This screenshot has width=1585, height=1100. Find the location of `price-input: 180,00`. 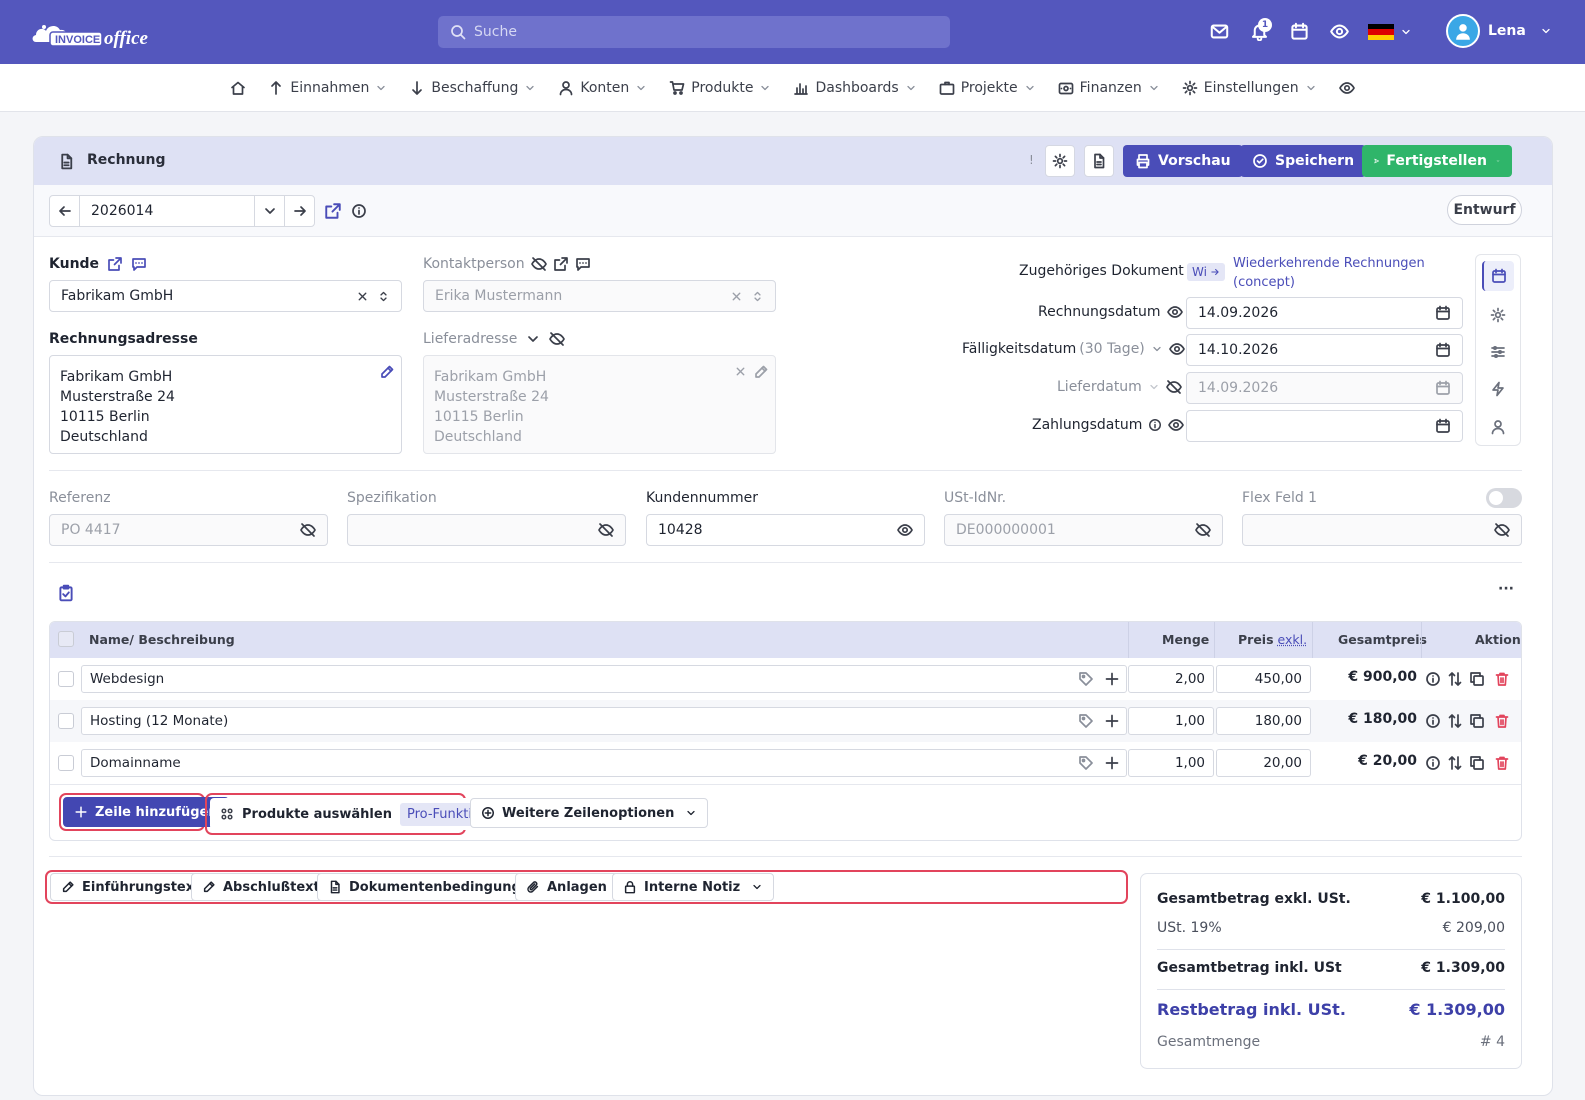

price-input: 180,00 is located at coordinates (1263, 721).